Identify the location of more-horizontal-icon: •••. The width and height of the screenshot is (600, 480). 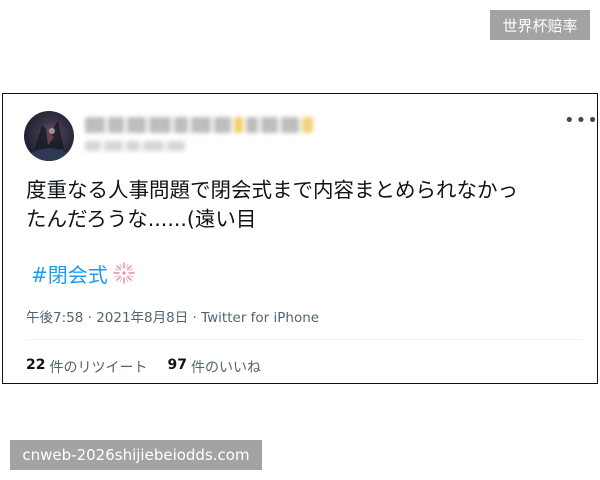
(581, 123).